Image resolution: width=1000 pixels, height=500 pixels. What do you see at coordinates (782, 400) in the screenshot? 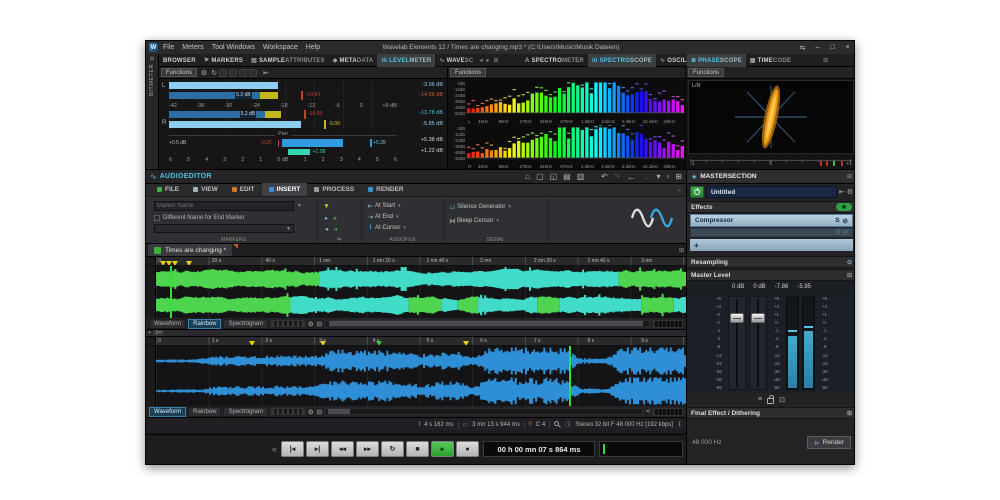
I see `windows-icon: ⊡` at bounding box center [782, 400].